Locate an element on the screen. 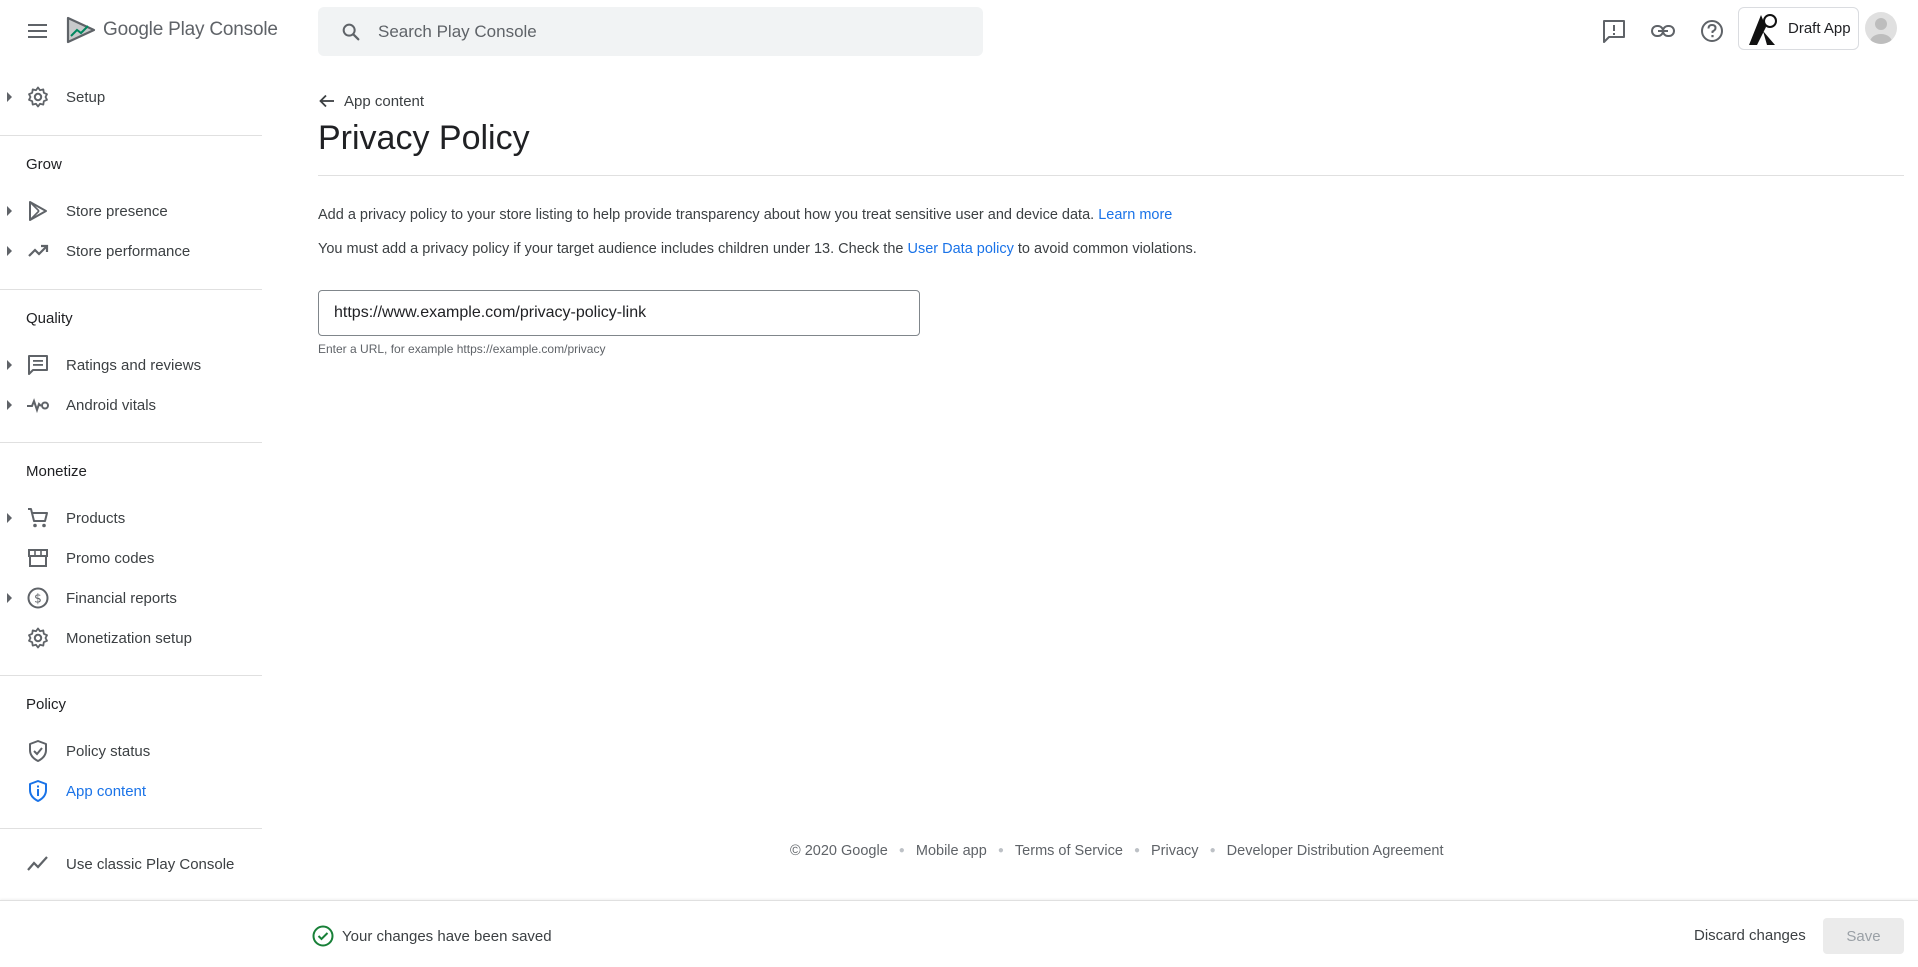 This screenshot has height=967, width=1918. account-icon is located at coordinates (1881, 31).